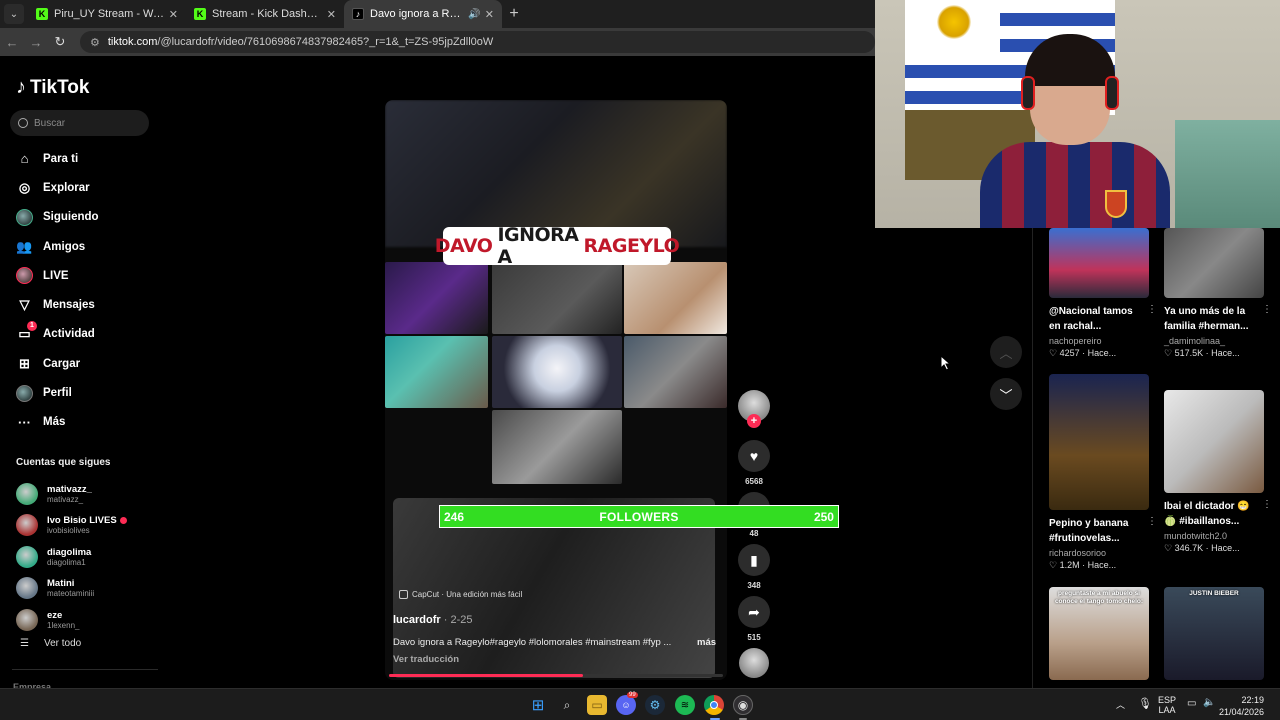 The image size is (1280, 720). What do you see at coordinates (1241, 706) in the screenshot?
I see `system-clock: 22:19 21/04/2026` at bounding box center [1241, 706].